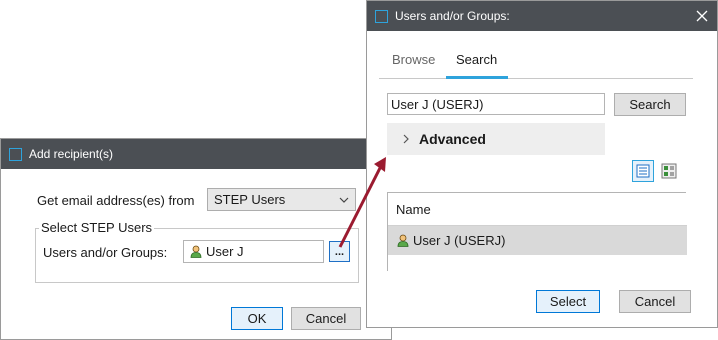  I want to click on select-button-label: Select, so click(568, 301).